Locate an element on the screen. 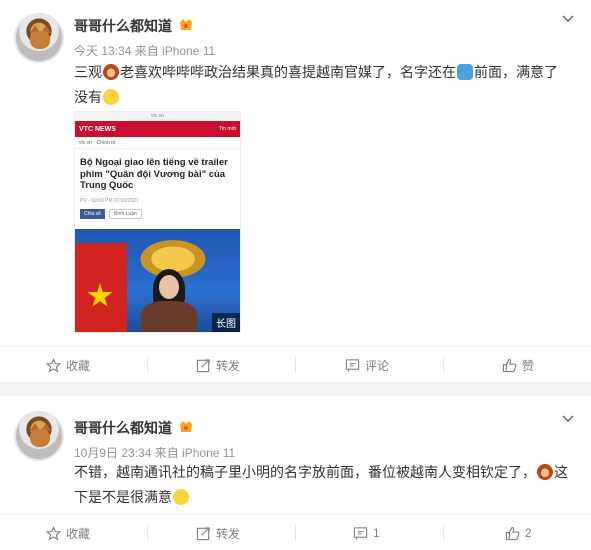 The height and width of the screenshot is (550, 591). image-byline: PV · 00:03 PM 07/10/2021 is located at coordinates (109, 200).